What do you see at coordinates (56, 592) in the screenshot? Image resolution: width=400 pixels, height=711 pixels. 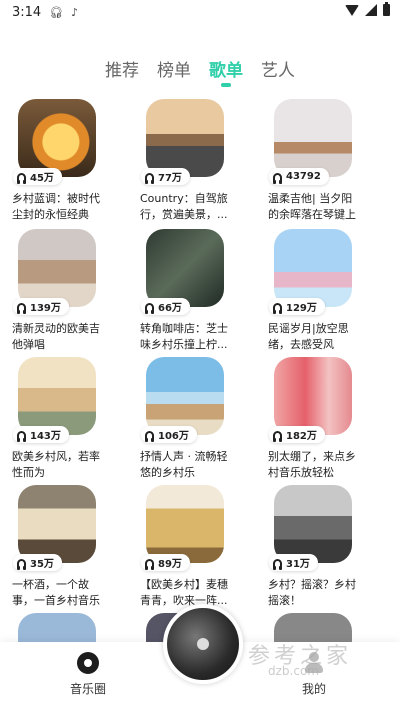 I see `playlist-title: 一杯酒，一个故事，一首乡村音乐` at bounding box center [56, 592].